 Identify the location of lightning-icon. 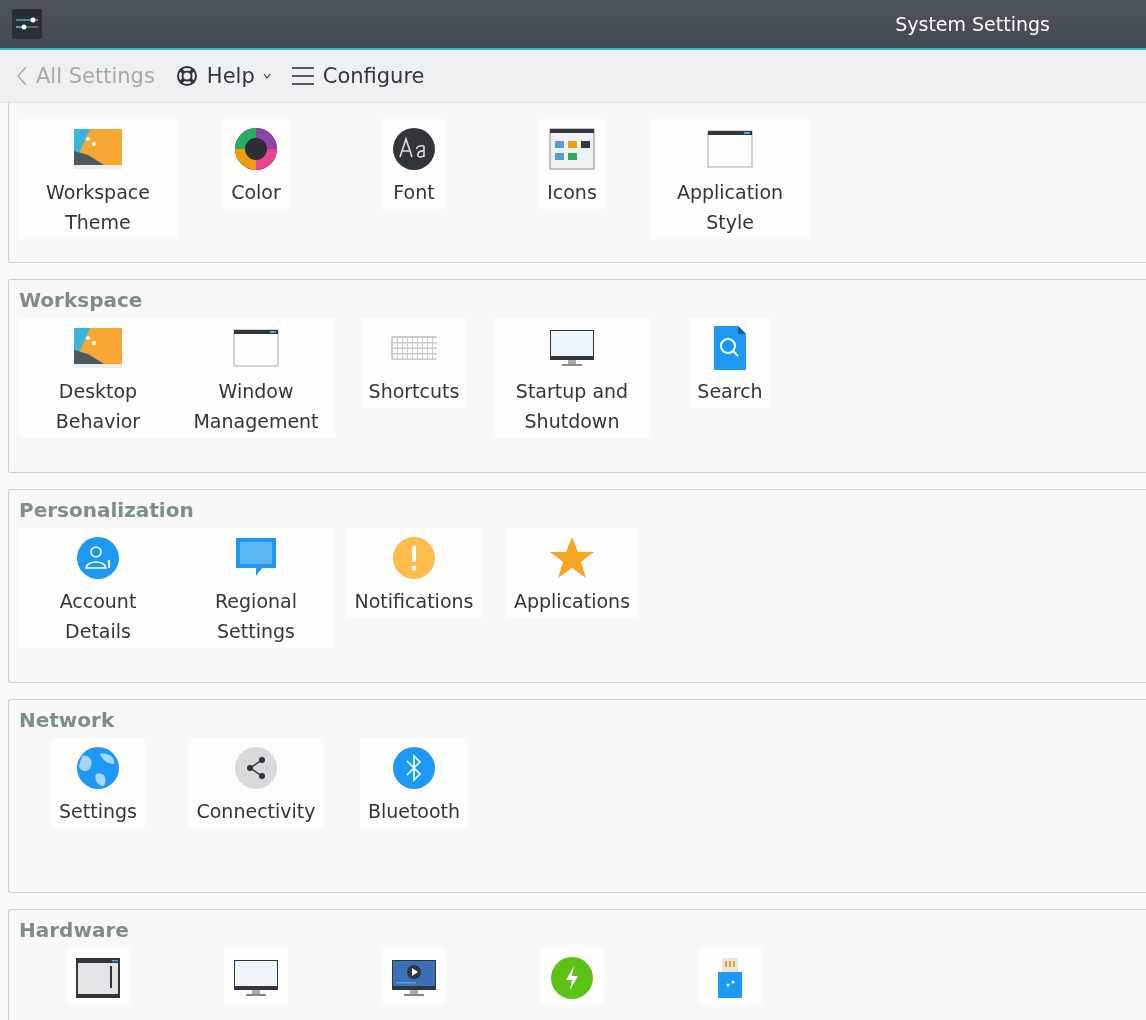
(572, 978).